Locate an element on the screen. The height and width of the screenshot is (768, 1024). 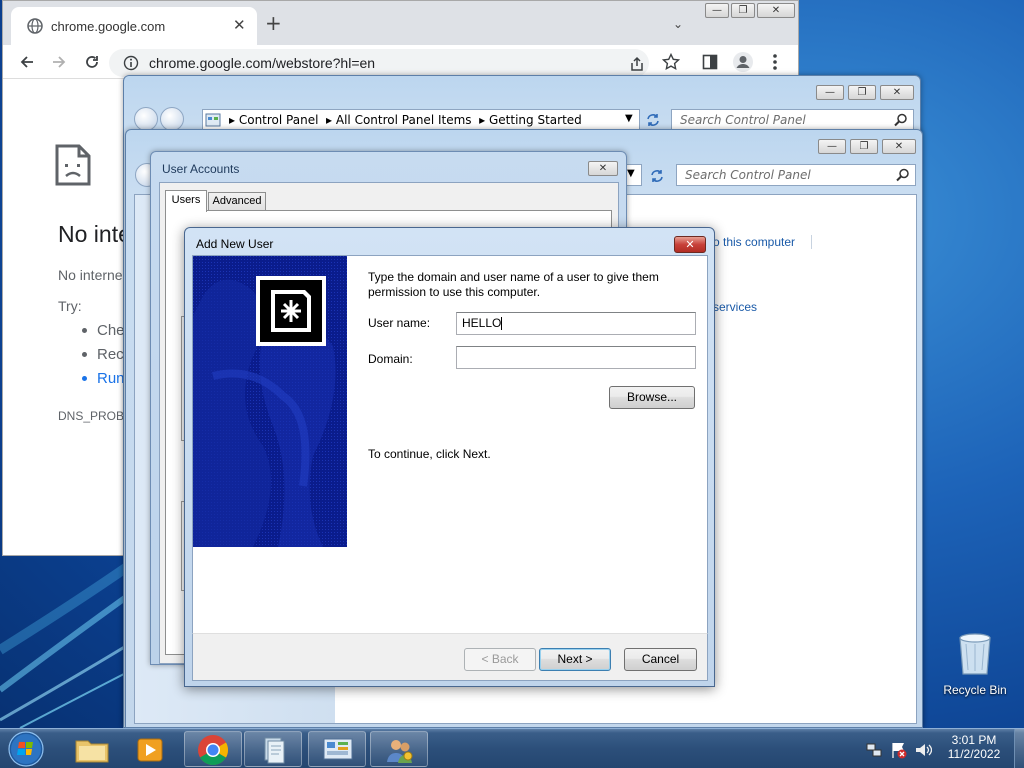
breadcrumb-all-items: All Control Panel Items is located at coordinates (404, 120).